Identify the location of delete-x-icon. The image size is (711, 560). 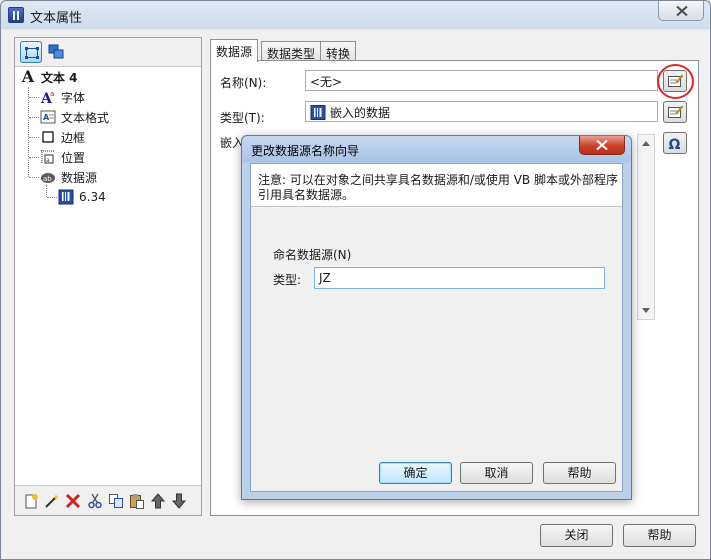
(73, 501).